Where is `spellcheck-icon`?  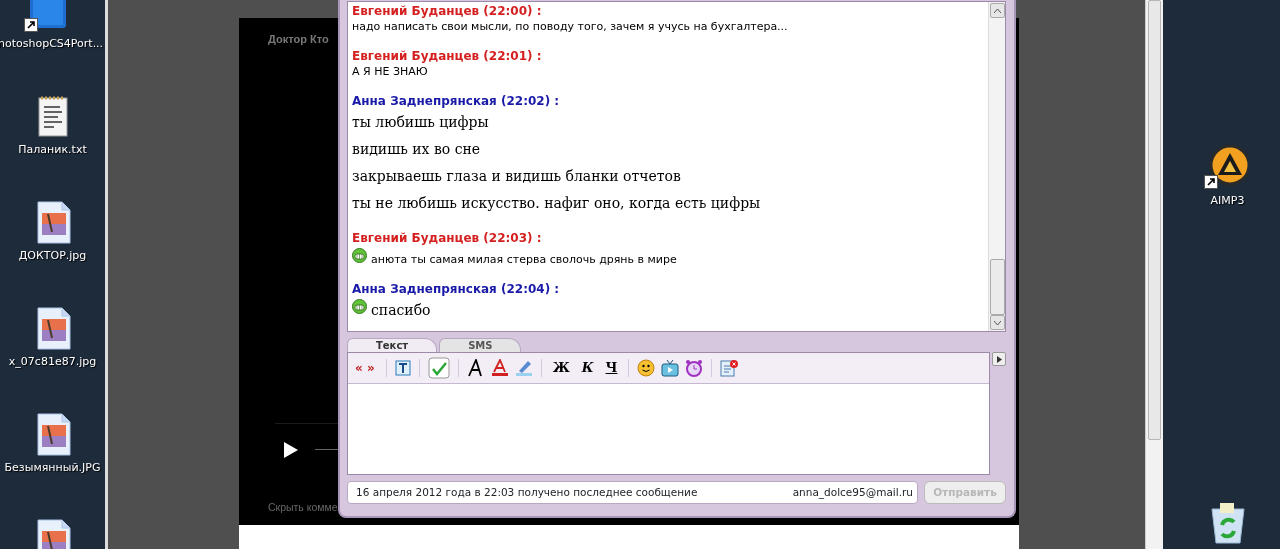
spellcheck-icon is located at coordinates (438, 368).